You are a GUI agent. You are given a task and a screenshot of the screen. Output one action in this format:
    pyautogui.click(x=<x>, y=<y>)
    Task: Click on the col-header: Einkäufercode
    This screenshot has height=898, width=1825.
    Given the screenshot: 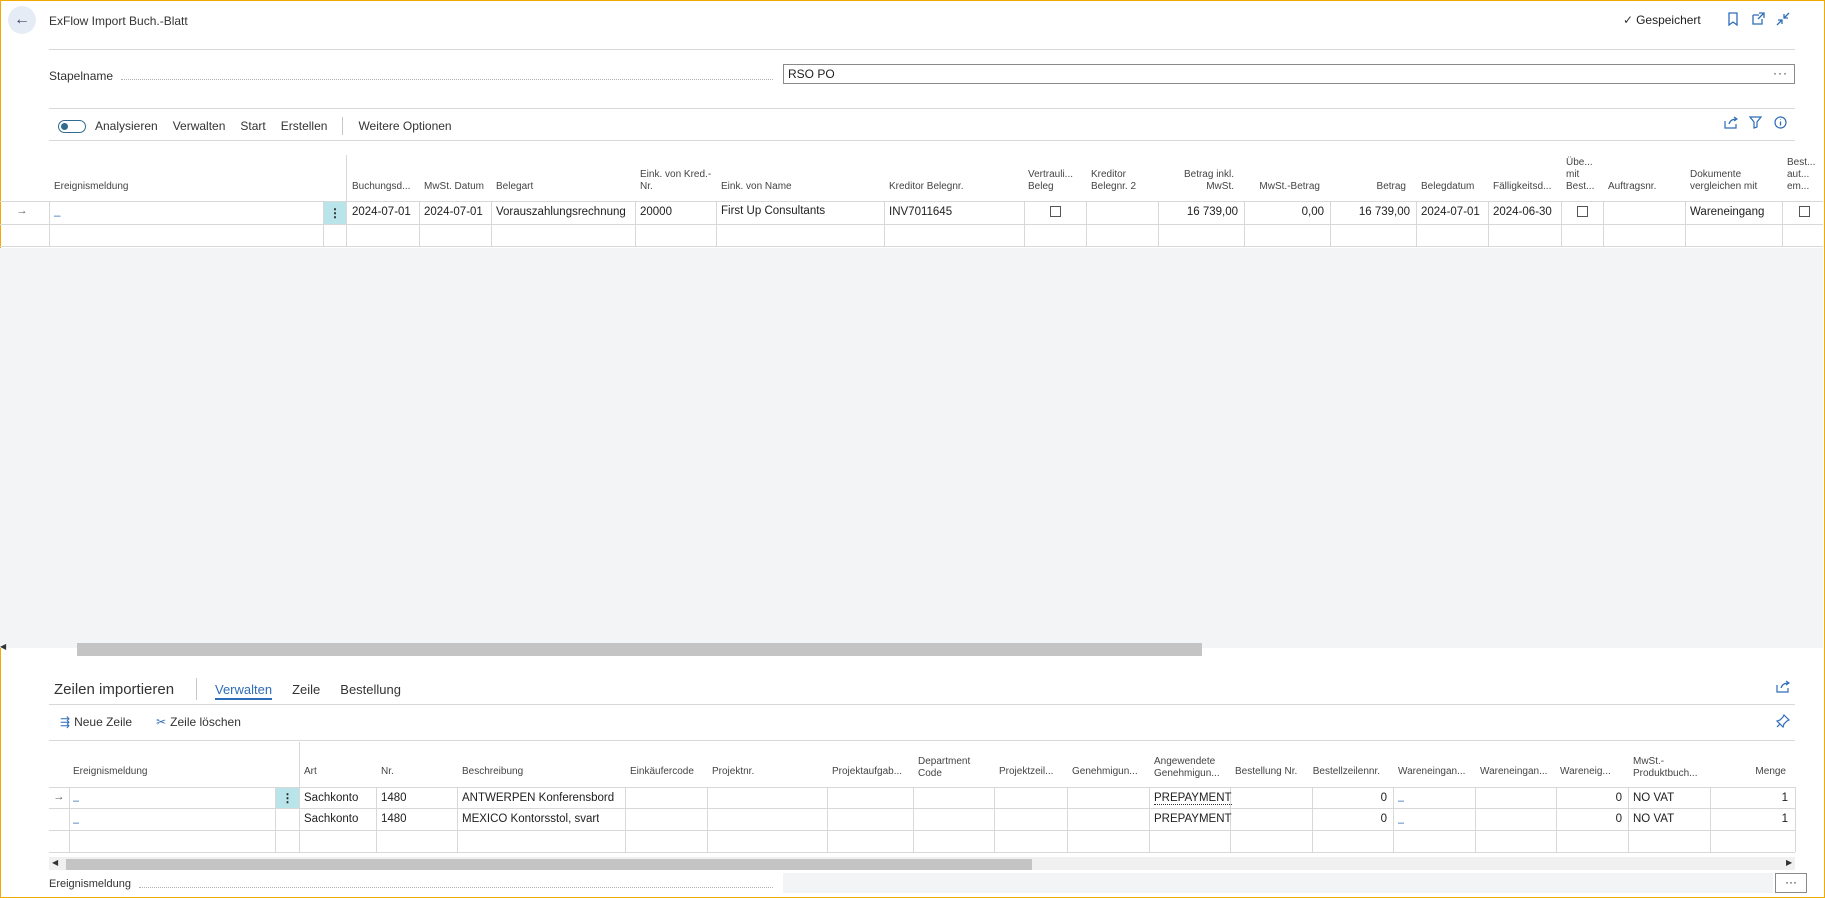 What is the action you would take?
    pyautogui.click(x=669, y=768)
    